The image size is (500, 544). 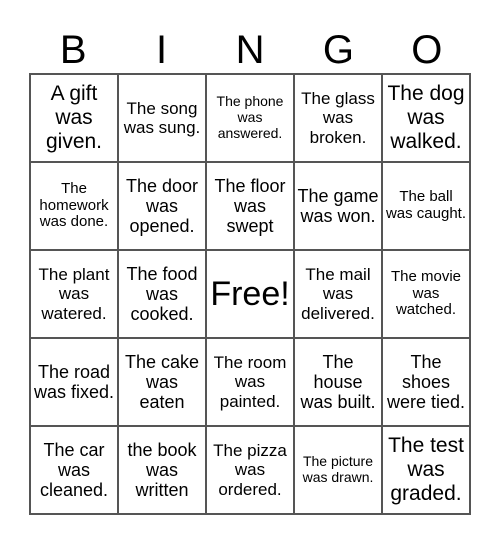 What do you see at coordinates (426, 470) in the screenshot?
I see `bingo-cell: The test was graded.` at bounding box center [426, 470].